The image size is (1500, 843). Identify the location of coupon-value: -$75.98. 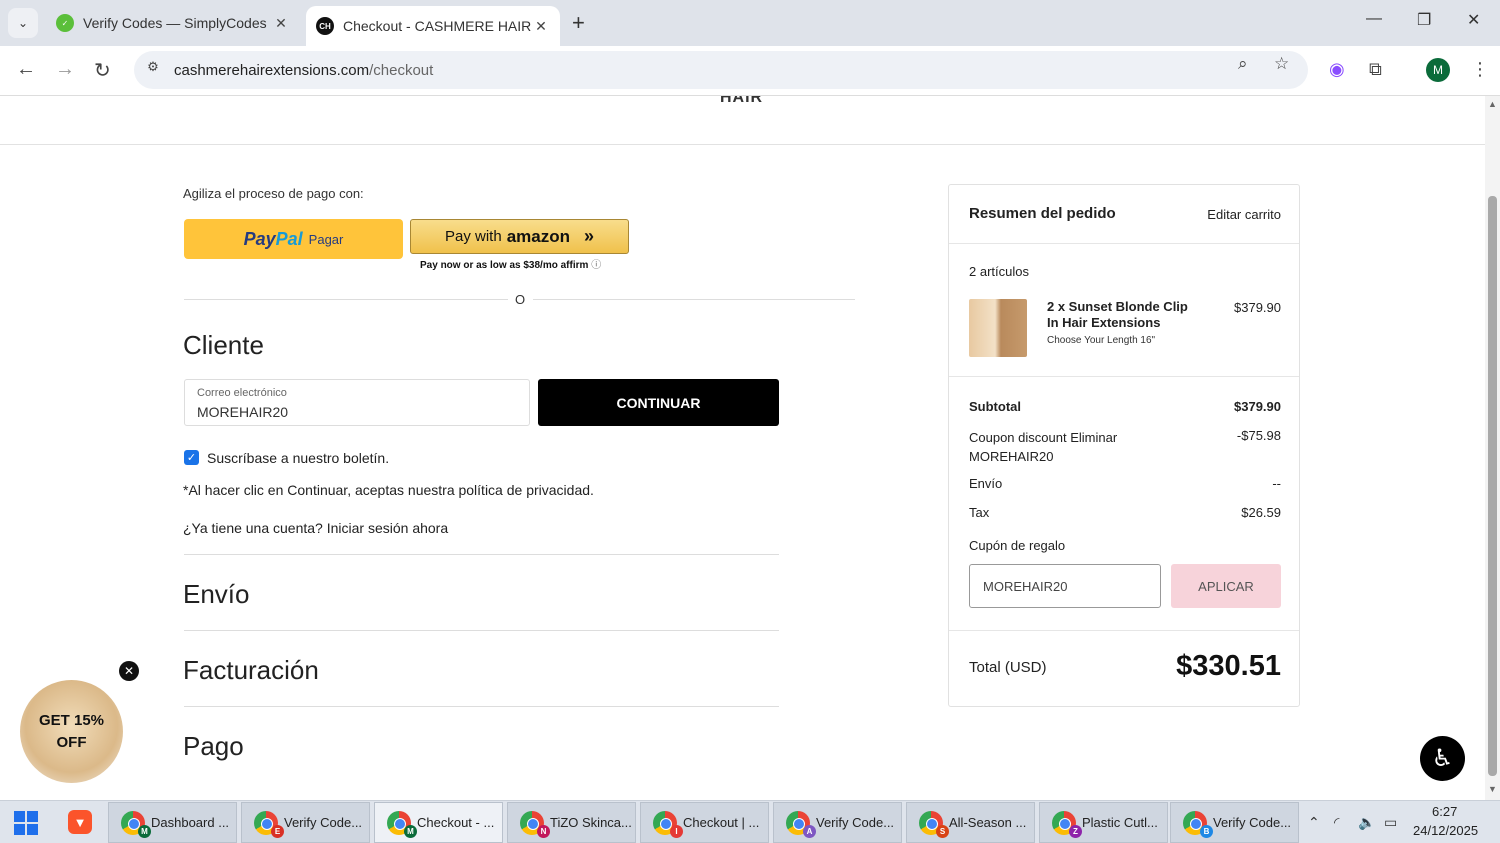
(1258, 435).